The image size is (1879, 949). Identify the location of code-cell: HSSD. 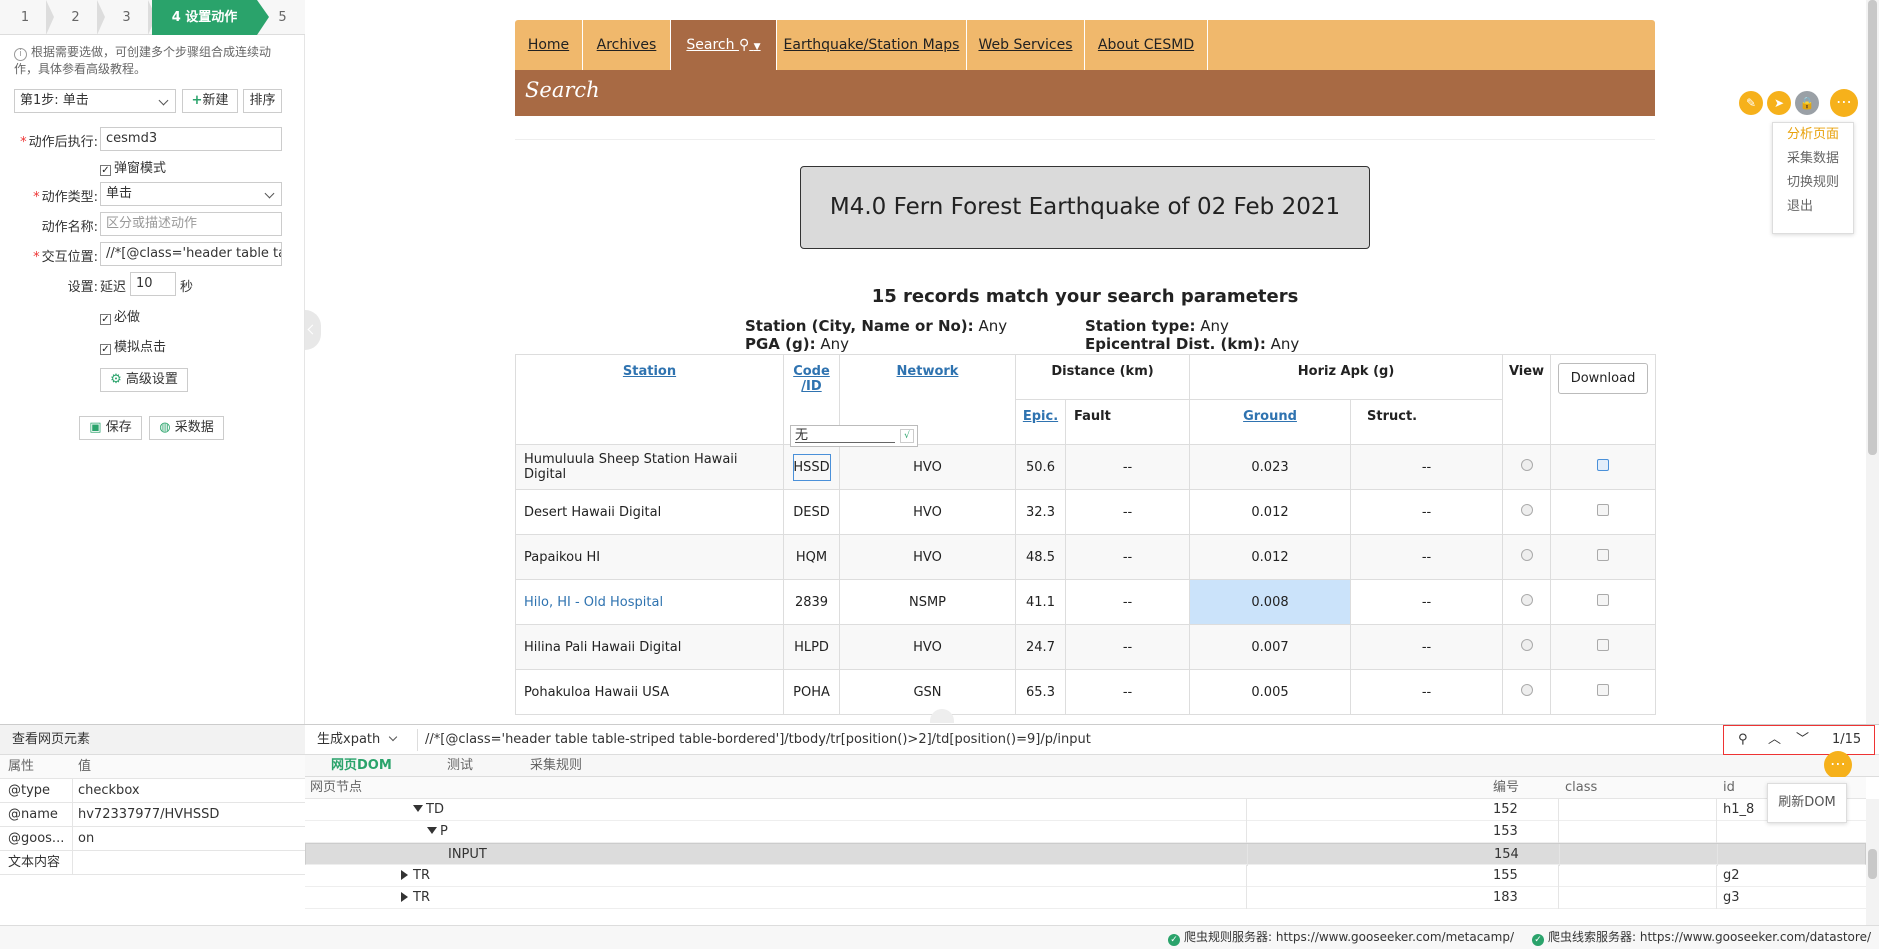
(811, 467).